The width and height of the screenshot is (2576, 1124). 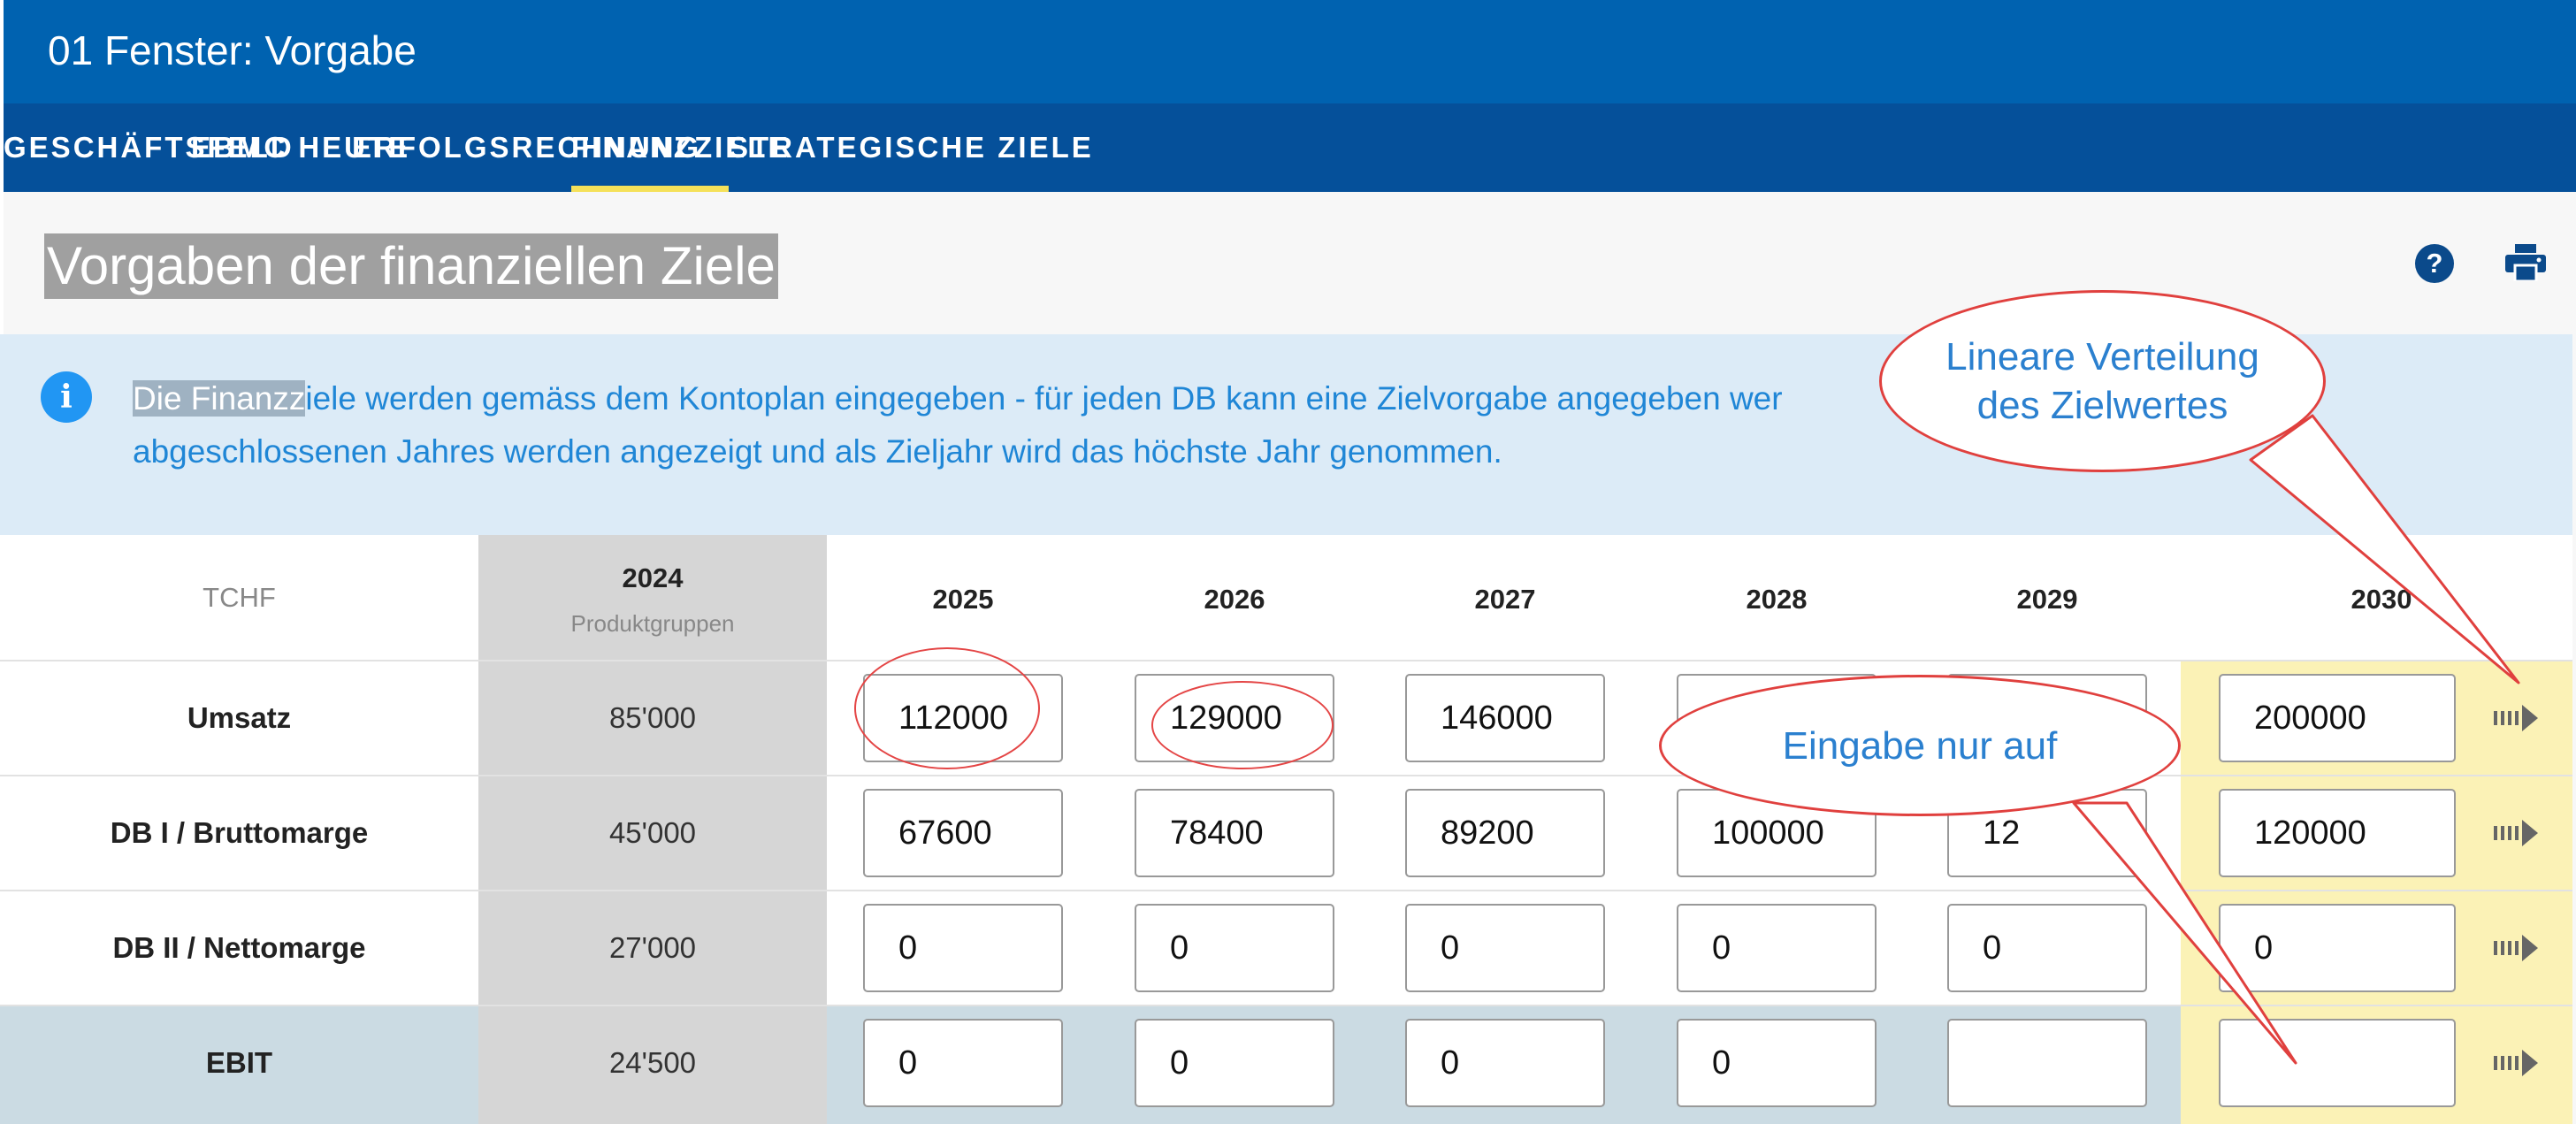 I want to click on callout-input-only: Eingabe nur auf, so click(x=1920, y=745).